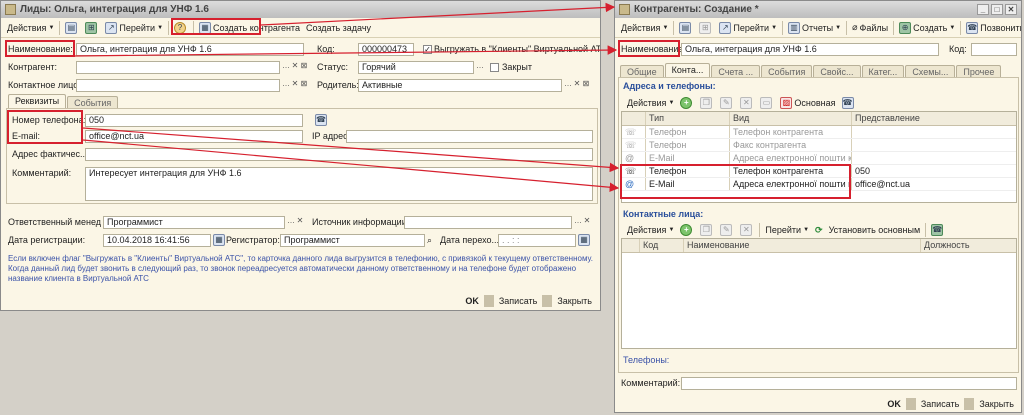 The height and width of the screenshot is (415, 1024). I want to click on closed-checkbox, so click(494, 67).